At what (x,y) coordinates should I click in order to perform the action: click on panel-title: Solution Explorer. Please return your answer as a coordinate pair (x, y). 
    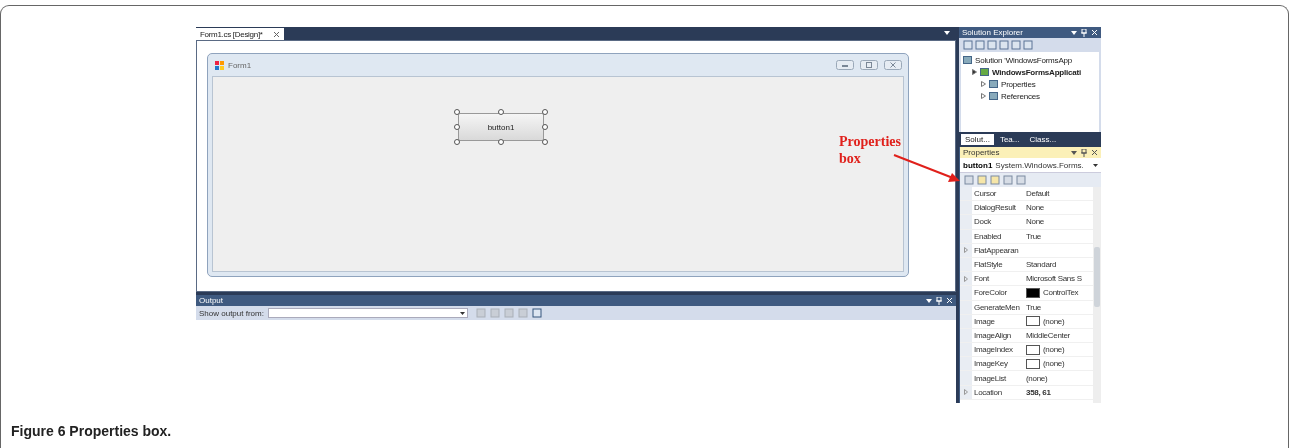
    Looking at the image, I should click on (992, 32).